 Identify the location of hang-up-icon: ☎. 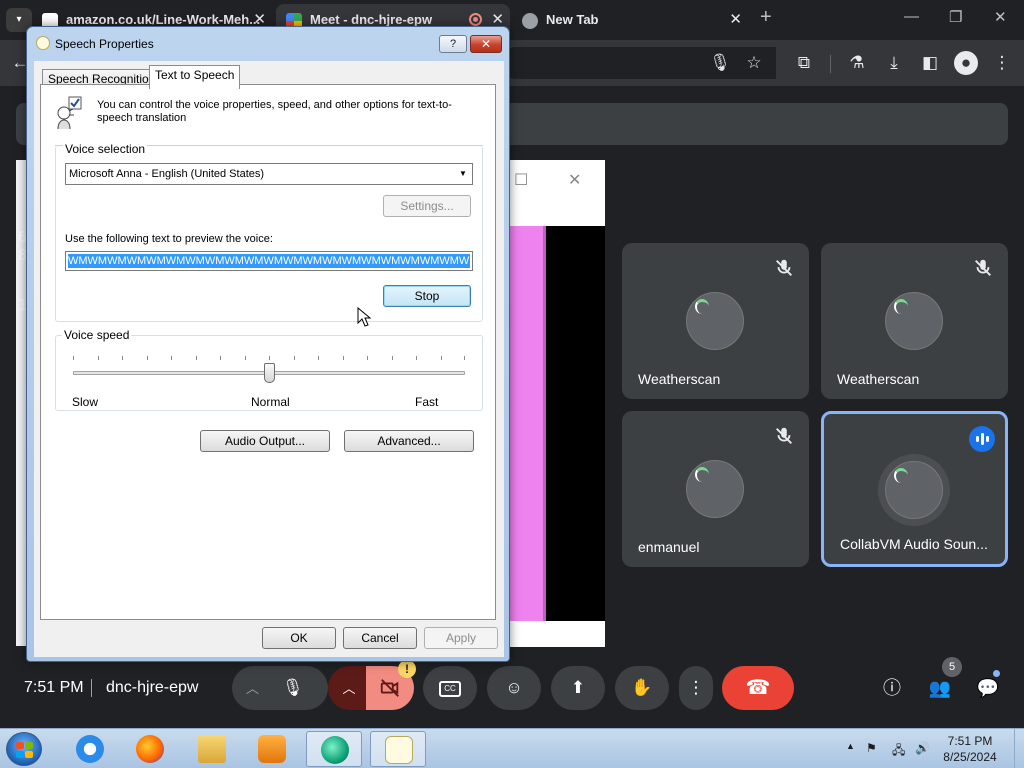
(758, 688).